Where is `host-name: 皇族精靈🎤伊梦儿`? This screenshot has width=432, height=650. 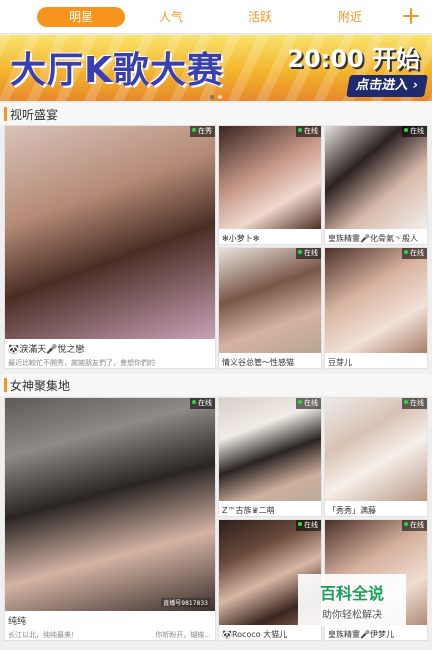
host-name: 皇族精靈🎤伊梦儿 is located at coordinates (361, 634).